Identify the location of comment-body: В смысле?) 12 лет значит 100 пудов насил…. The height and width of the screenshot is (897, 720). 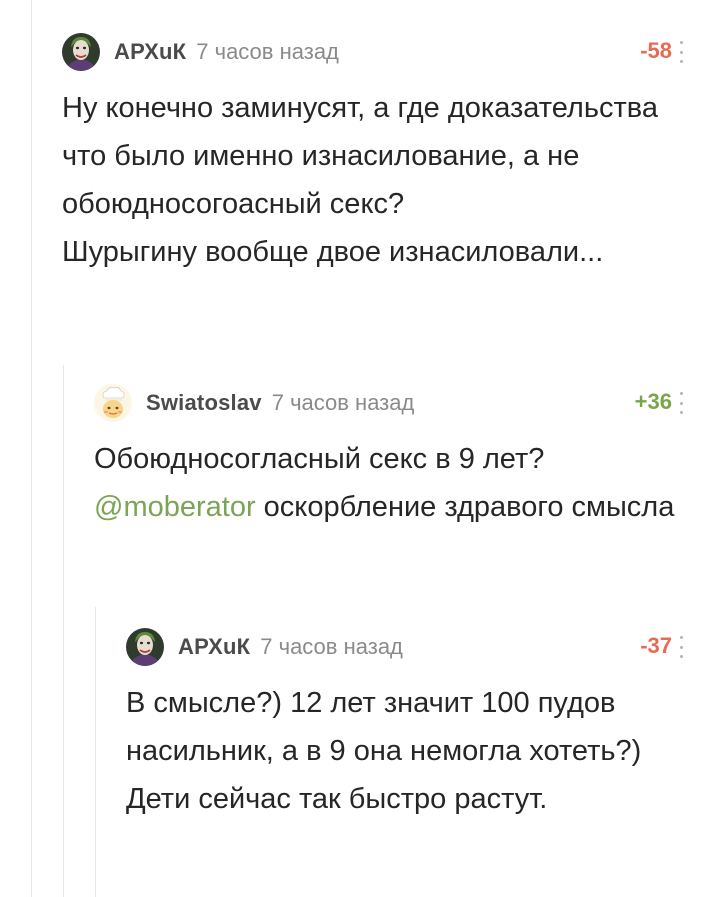
(423, 751).